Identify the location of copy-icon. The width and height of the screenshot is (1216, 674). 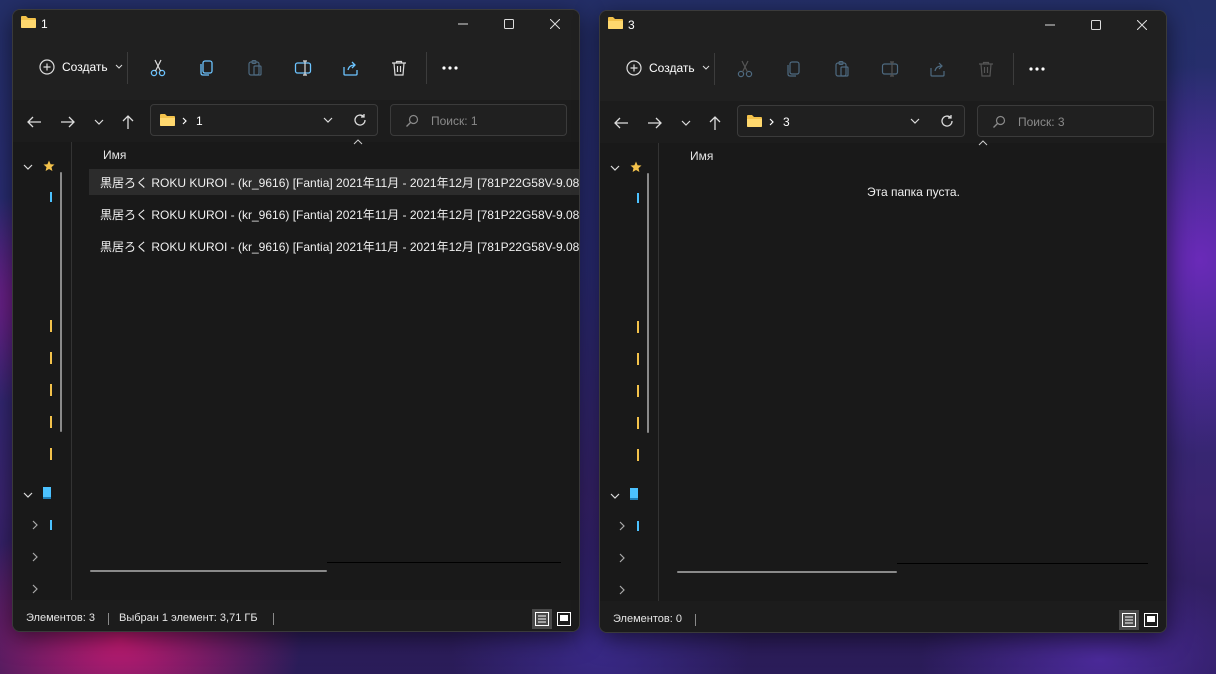
(206, 68).